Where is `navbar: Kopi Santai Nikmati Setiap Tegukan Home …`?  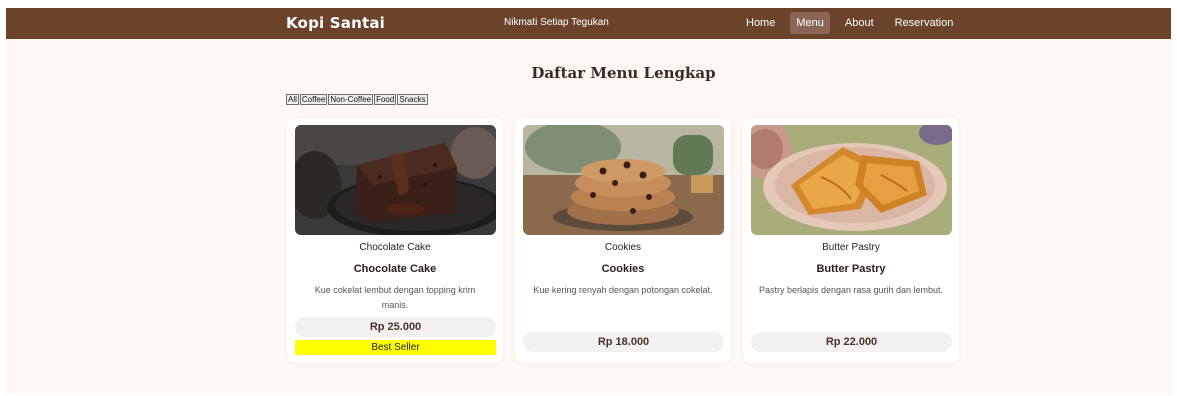 navbar: Kopi Santai Nikmati Setiap Tegukan Home … is located at coordinates (588, 23).